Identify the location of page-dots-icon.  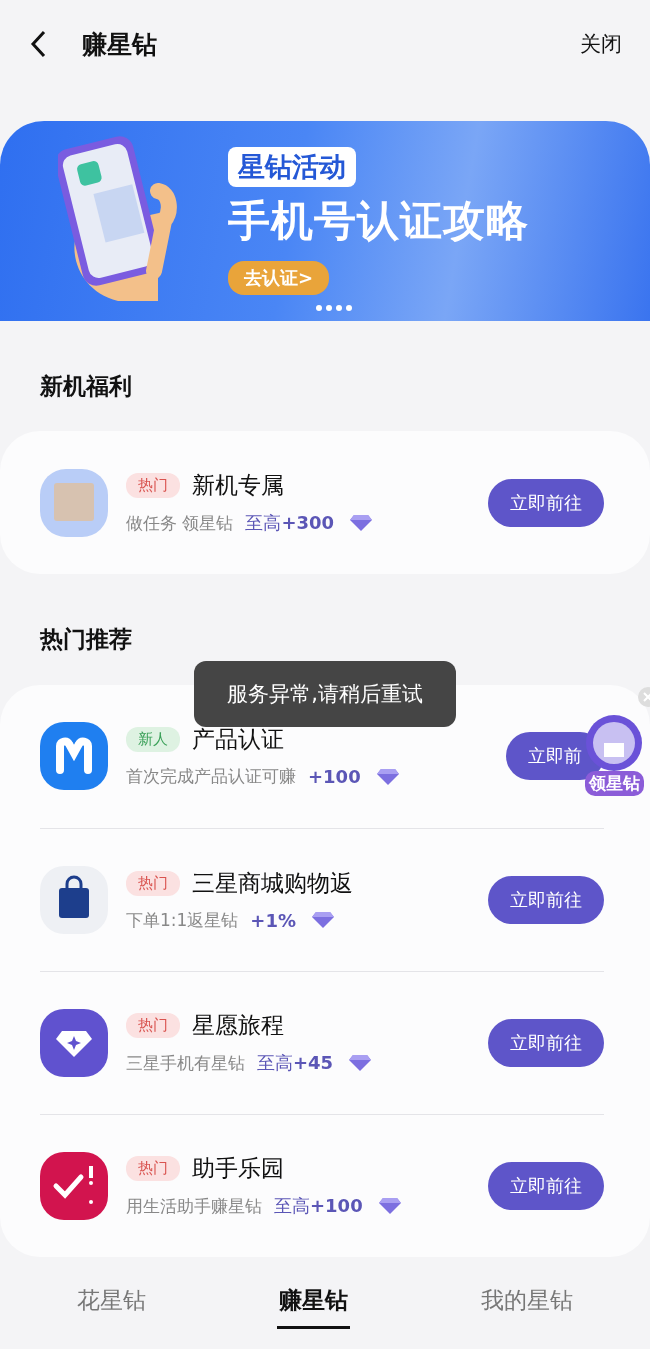
(335, 308).